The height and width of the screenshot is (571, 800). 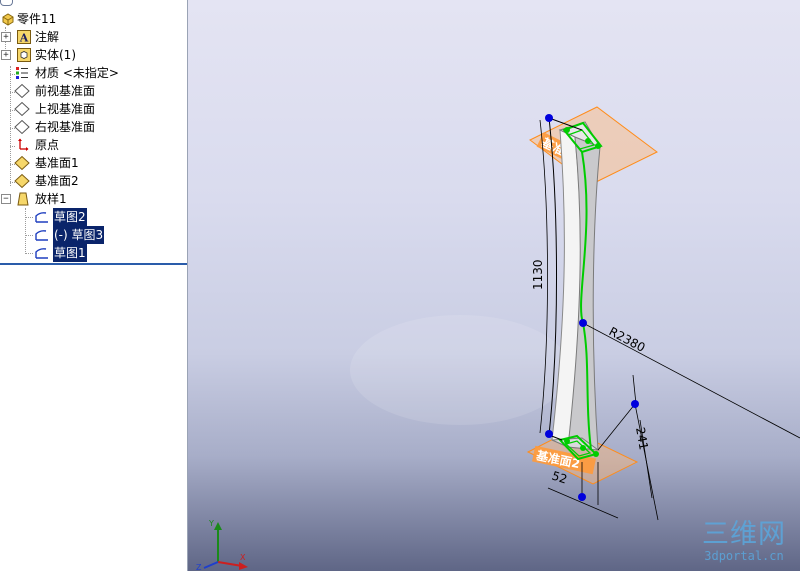 I want to click on tree-item-front-plane: 前视基准面, so click(x=93, y=91).